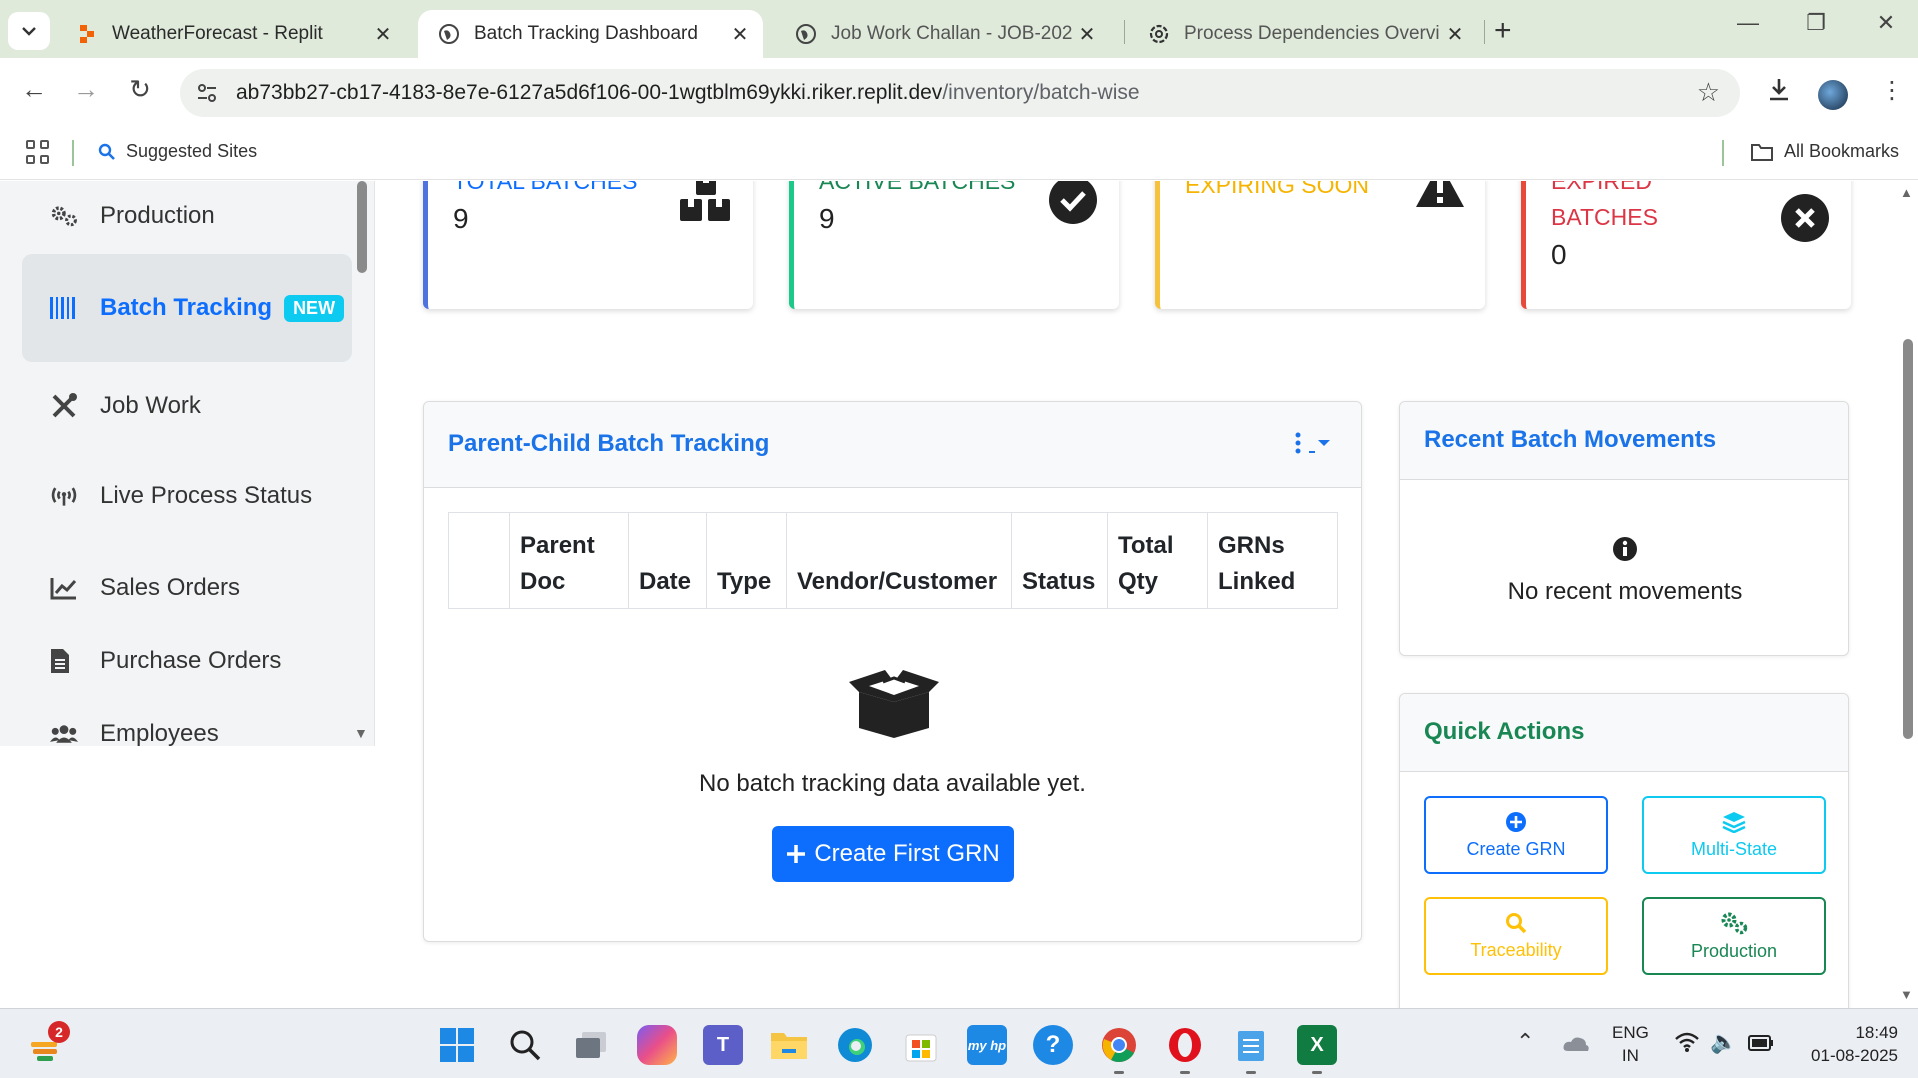 The height and width of the screenshot is (1078, 1918). What do you see at coordinates (187, 588) in the screenshot?
I see `sidebar-item-sales-orders: Sales Orders` at bounding box center [187, 588].